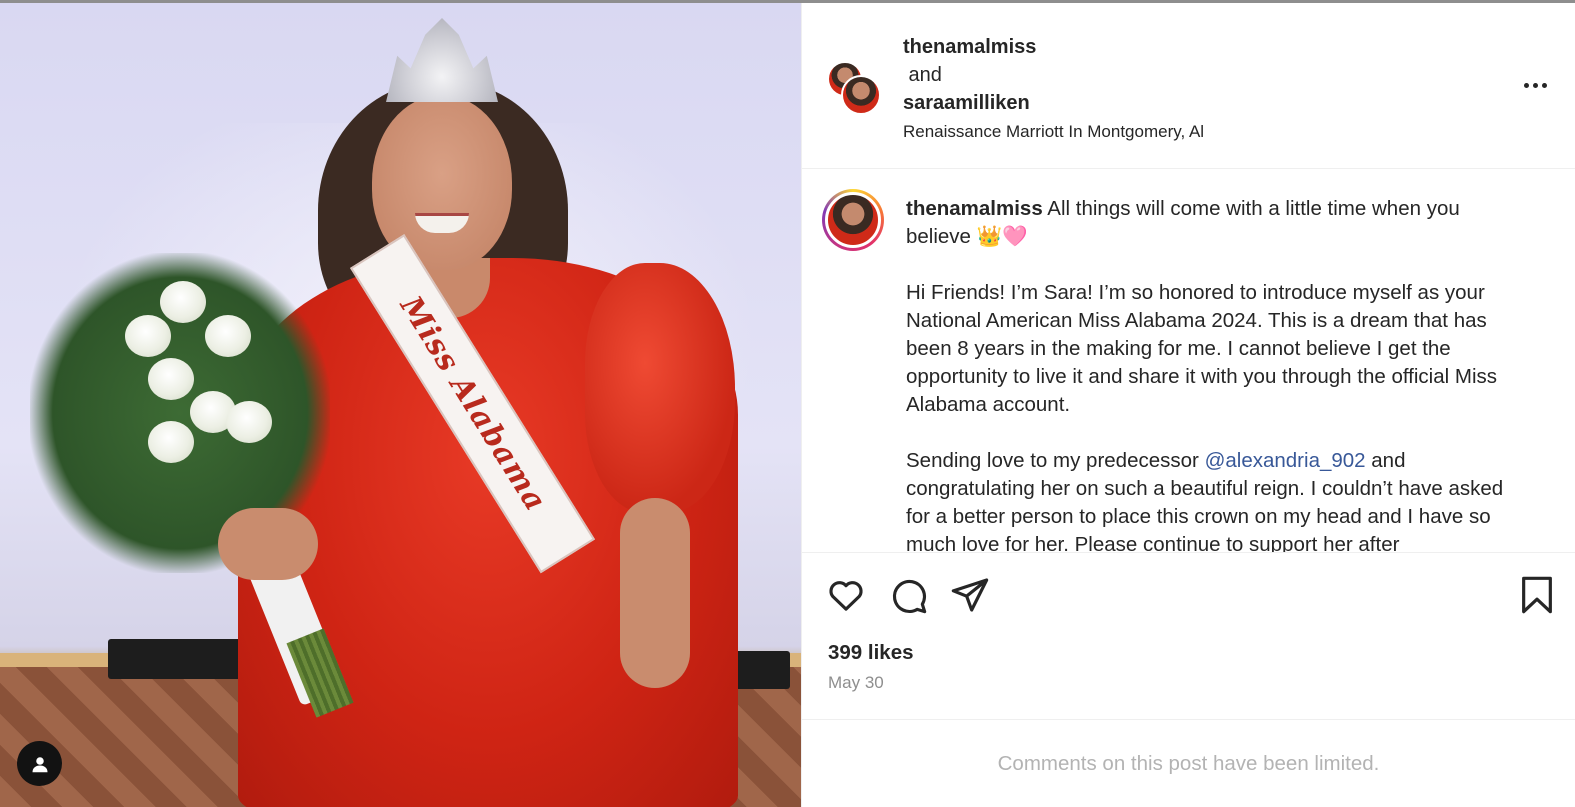  I want to click on share-button, so click(970, 595).